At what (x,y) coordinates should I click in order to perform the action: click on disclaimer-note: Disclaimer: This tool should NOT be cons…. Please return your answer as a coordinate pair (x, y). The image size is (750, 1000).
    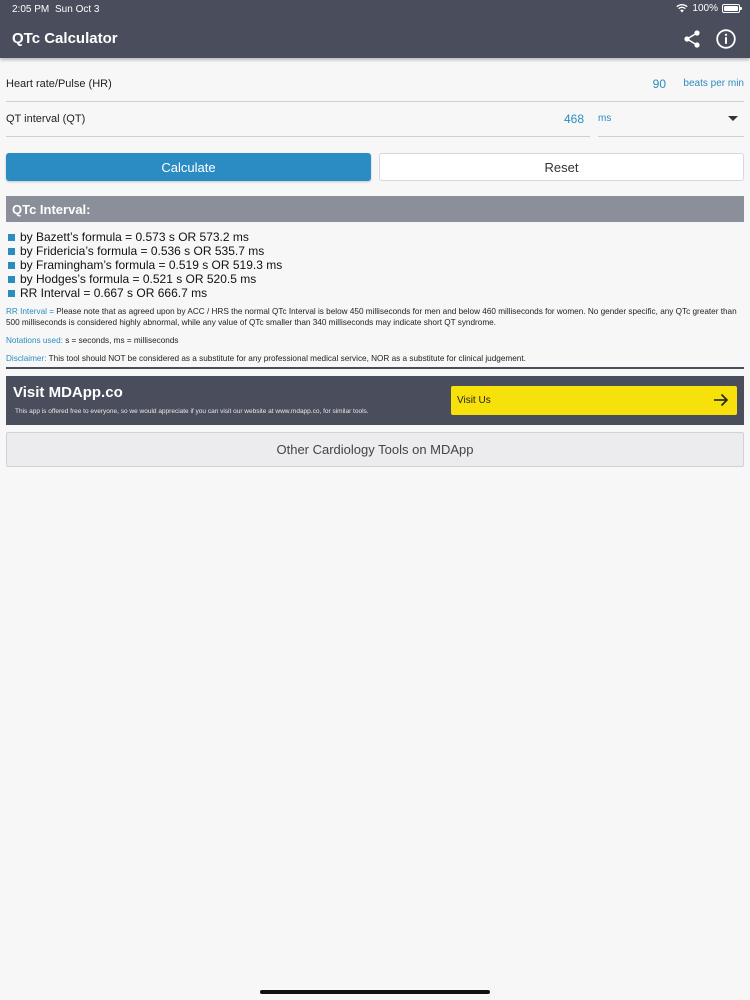
    Looking at the image, I should click on (375, 358).